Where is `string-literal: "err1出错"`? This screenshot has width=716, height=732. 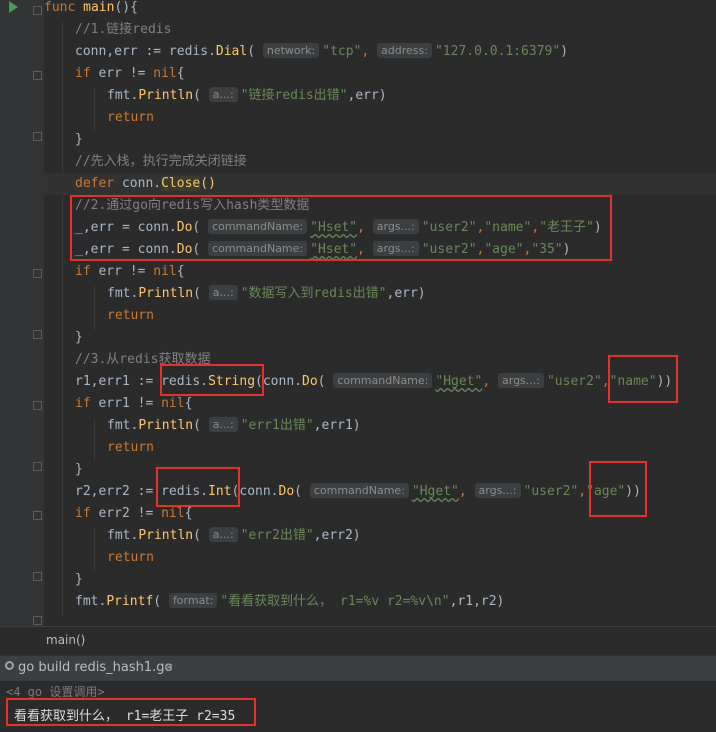
string-literal: "err1出错" is located at coordinates (277, 425).